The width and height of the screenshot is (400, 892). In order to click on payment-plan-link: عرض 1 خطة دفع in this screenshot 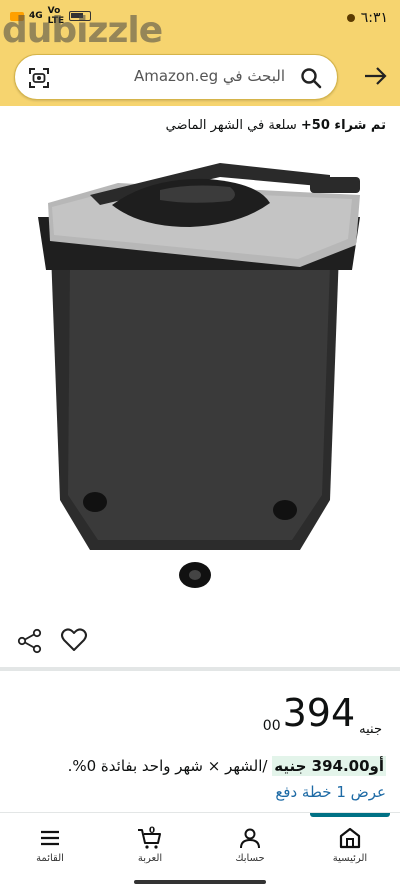, I will do `click(330, 792)`.